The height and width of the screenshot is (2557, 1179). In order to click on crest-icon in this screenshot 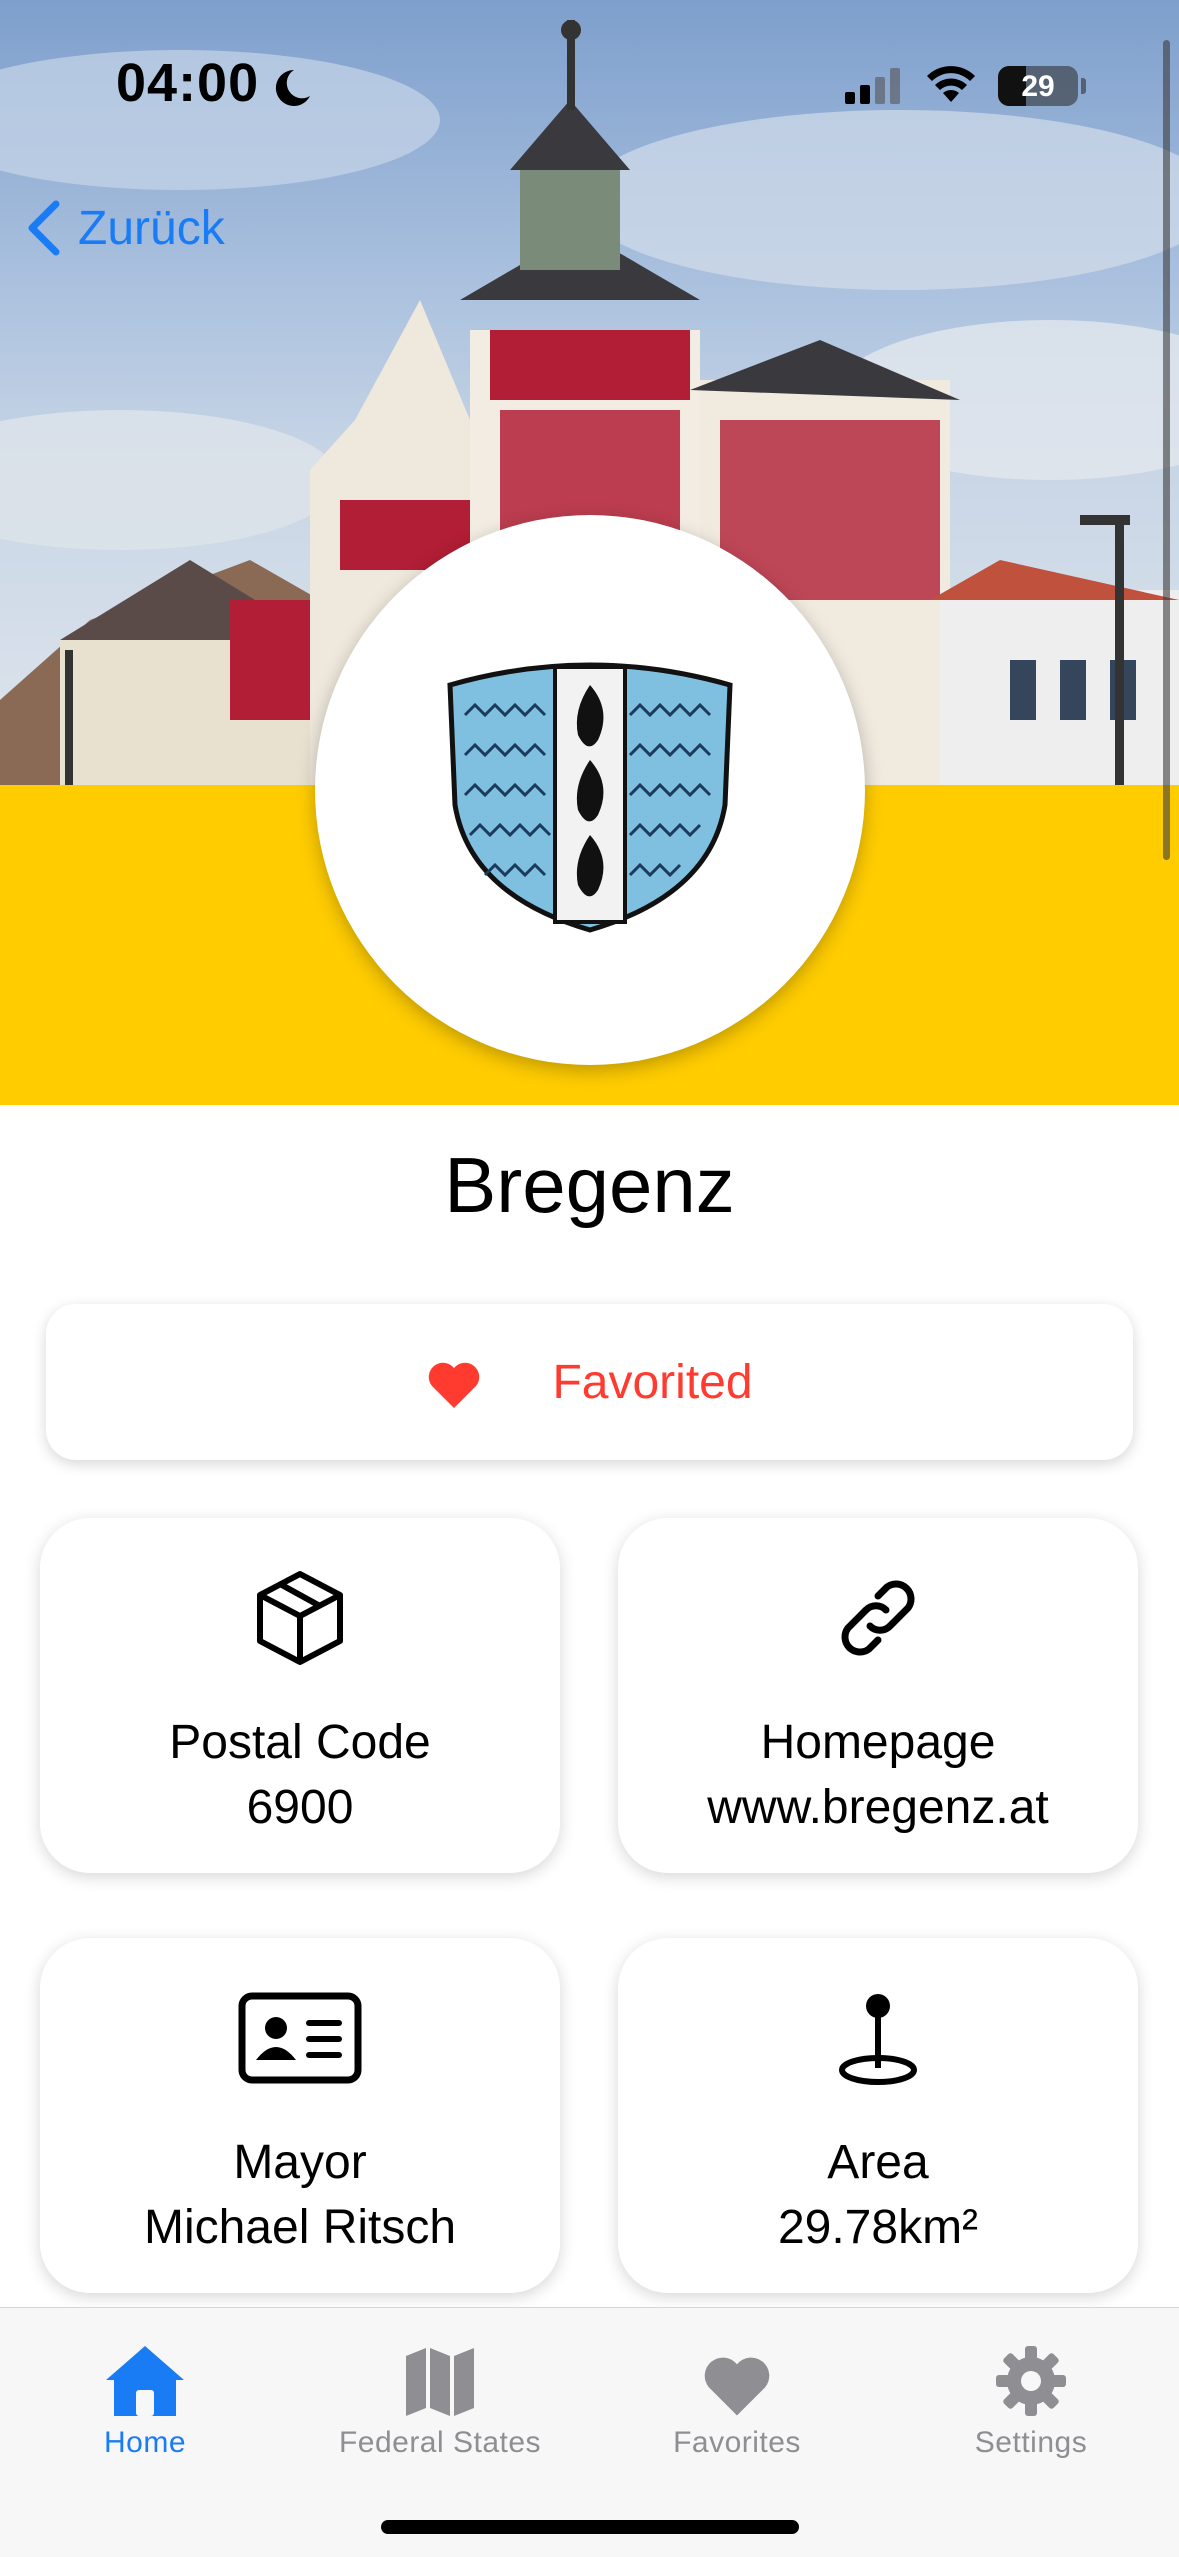, I will do `click(590, 797)`.